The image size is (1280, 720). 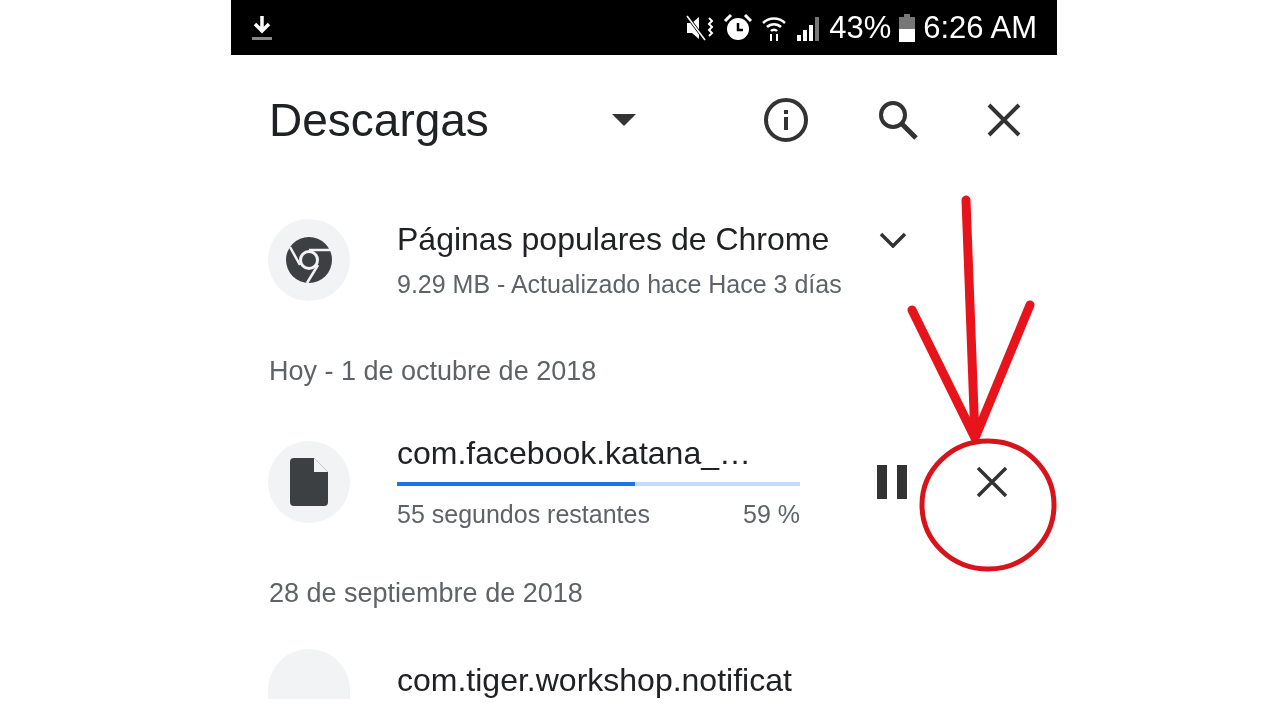 I want to click on clock-time: 6:26 AM, so click(x=980, y=27).